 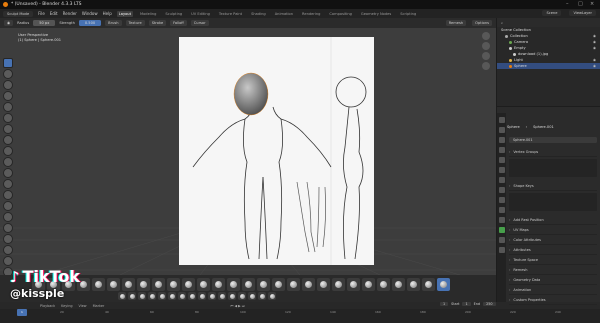 What do you see at coordinates (501, 150) in the screenshot?
I see `view-layer-tab-icon` at bounding box center [501, 150].